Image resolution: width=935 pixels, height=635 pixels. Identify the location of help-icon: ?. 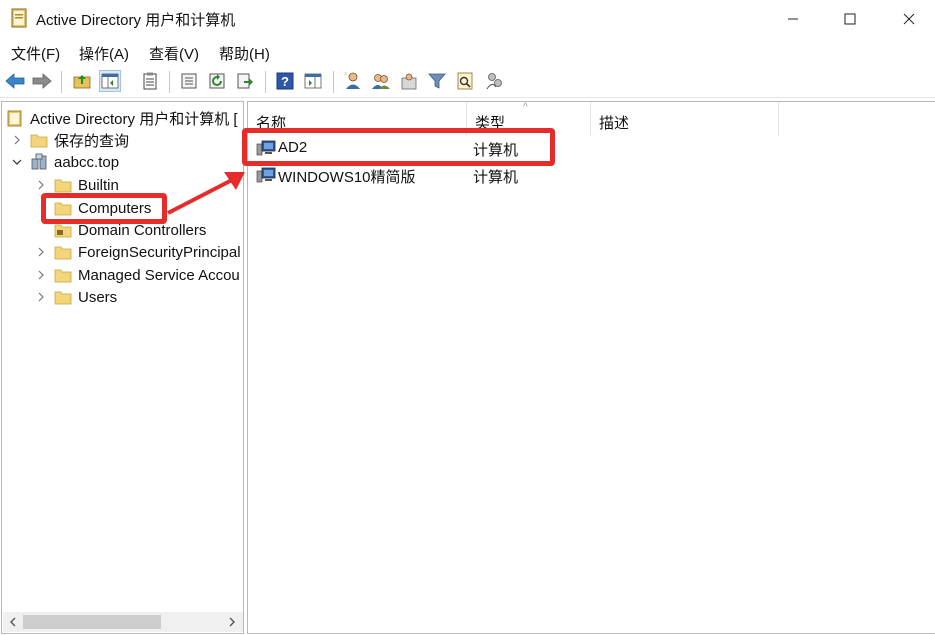
(285, 81).